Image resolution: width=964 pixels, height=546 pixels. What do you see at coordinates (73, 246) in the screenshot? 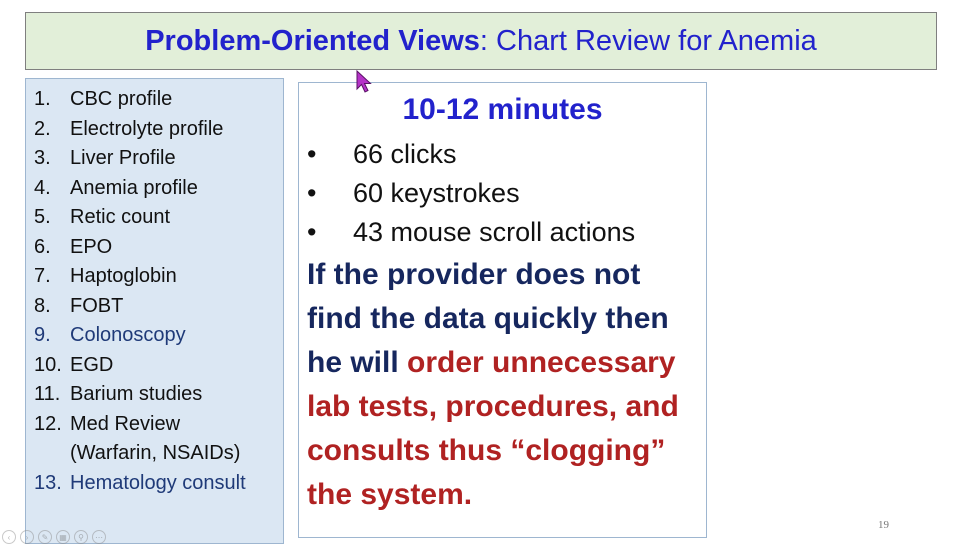
I see `list-item: 6. EPO` at bounding box center [73, 246].